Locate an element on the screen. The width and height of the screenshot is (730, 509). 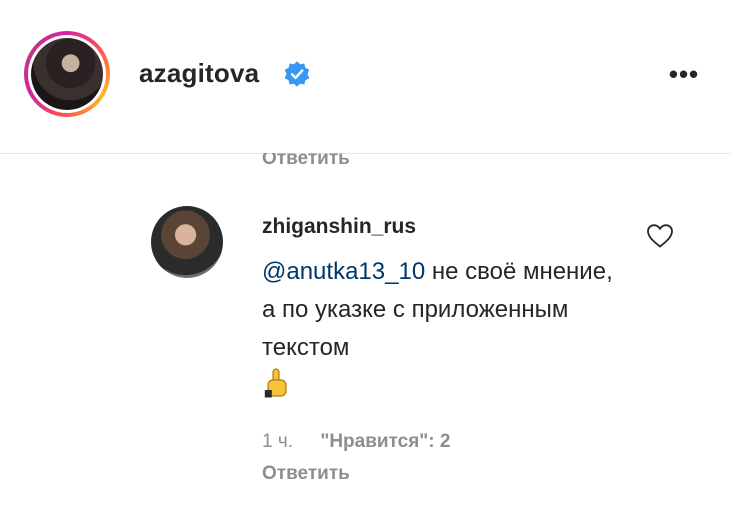
more-options-button: ••• is located at coordinates (684, 74).